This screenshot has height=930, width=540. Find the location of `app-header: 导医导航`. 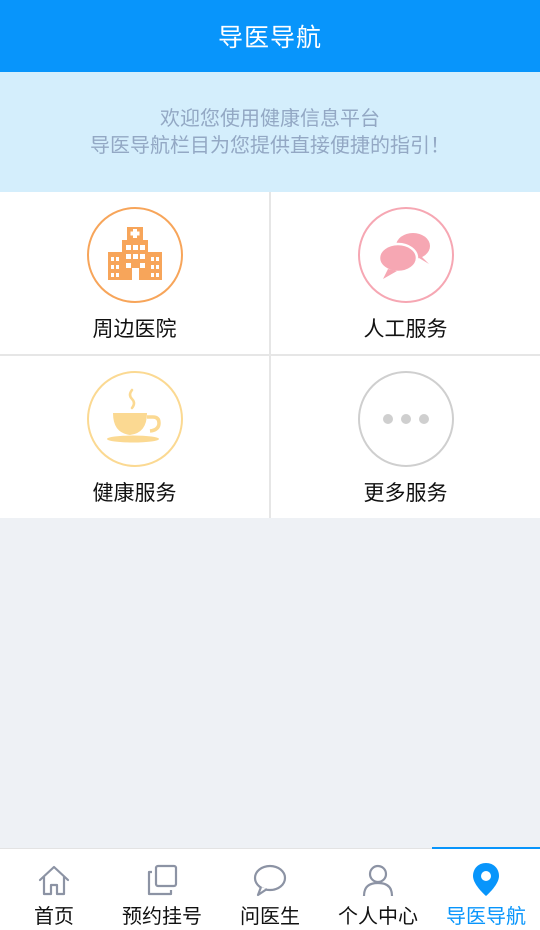

app-header: 导医导航 is located at coordinates (270, 36).